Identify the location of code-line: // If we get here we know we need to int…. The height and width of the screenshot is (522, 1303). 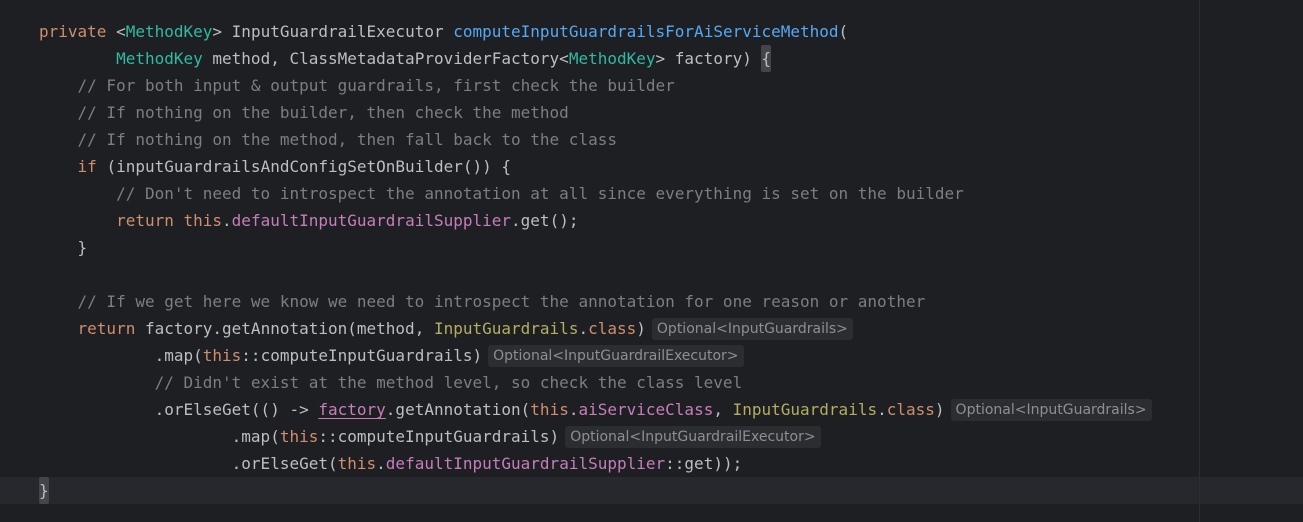
(595, 301).